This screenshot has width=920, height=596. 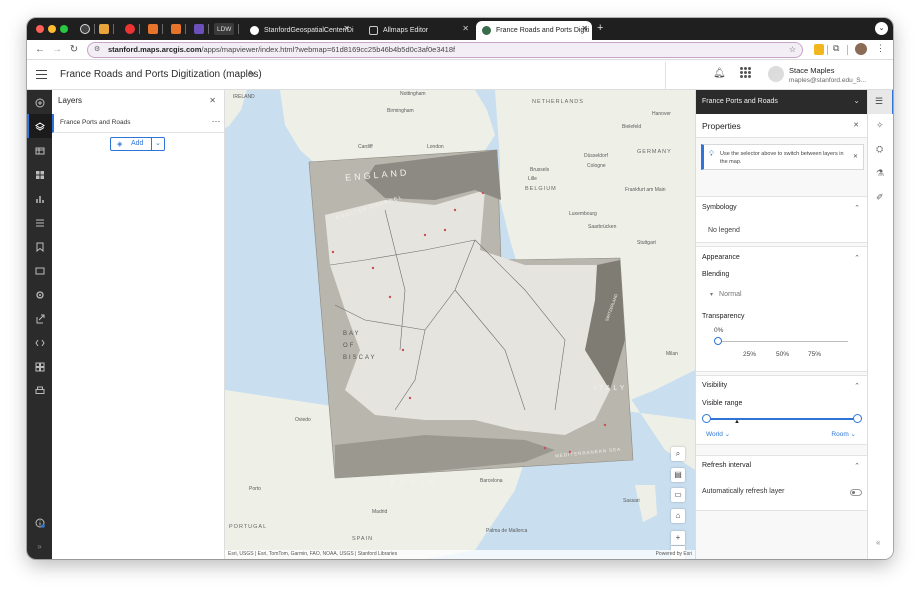 What do you see at coordinates (745, 72) in the screenshot?
I see `app-launcher-icon` at bounding box center [745, 72].